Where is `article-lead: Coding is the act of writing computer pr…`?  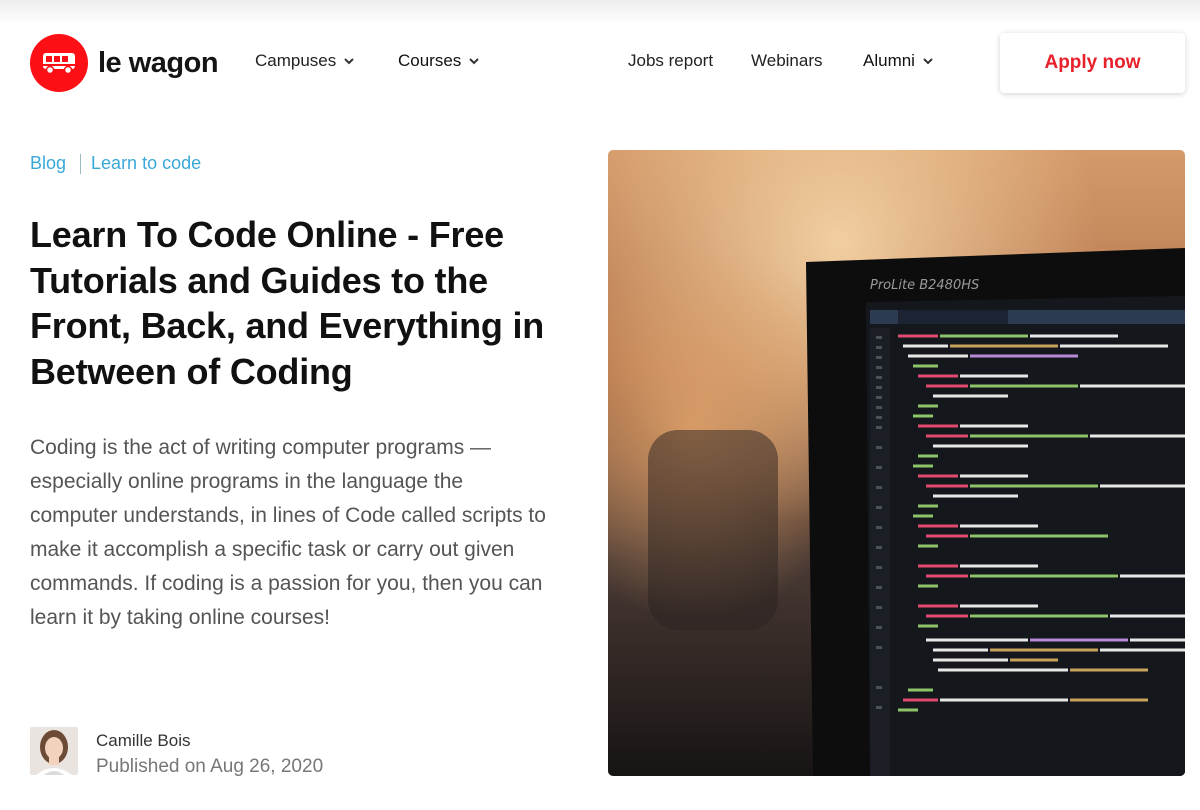
article-lead: Coding is the act of writing computer pr… is located at coordinates (288, 532).